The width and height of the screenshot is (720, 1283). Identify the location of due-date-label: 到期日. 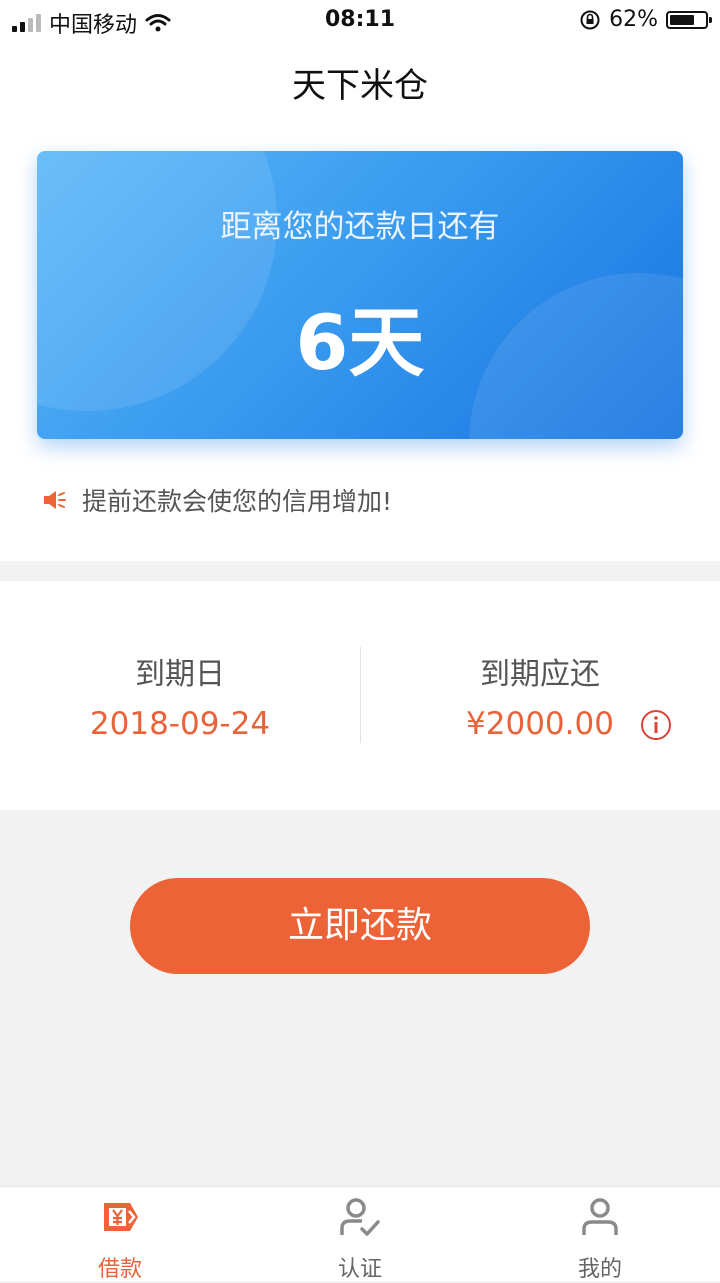
(180, 674).